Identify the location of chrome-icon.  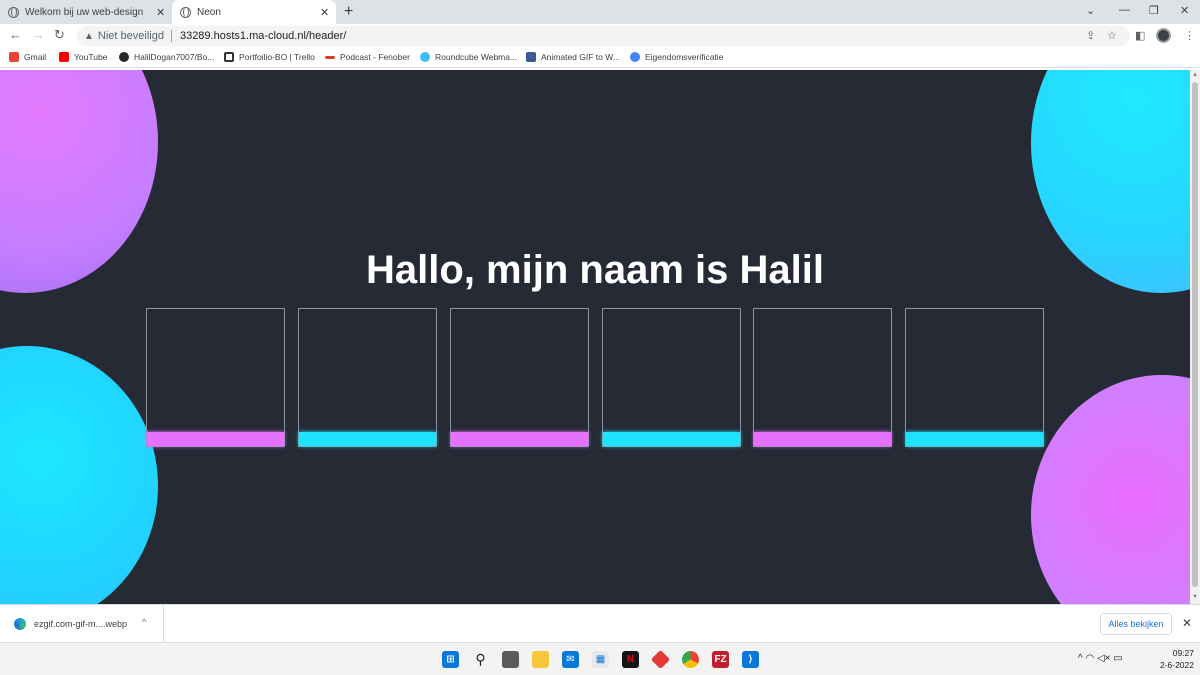
(690, 659).